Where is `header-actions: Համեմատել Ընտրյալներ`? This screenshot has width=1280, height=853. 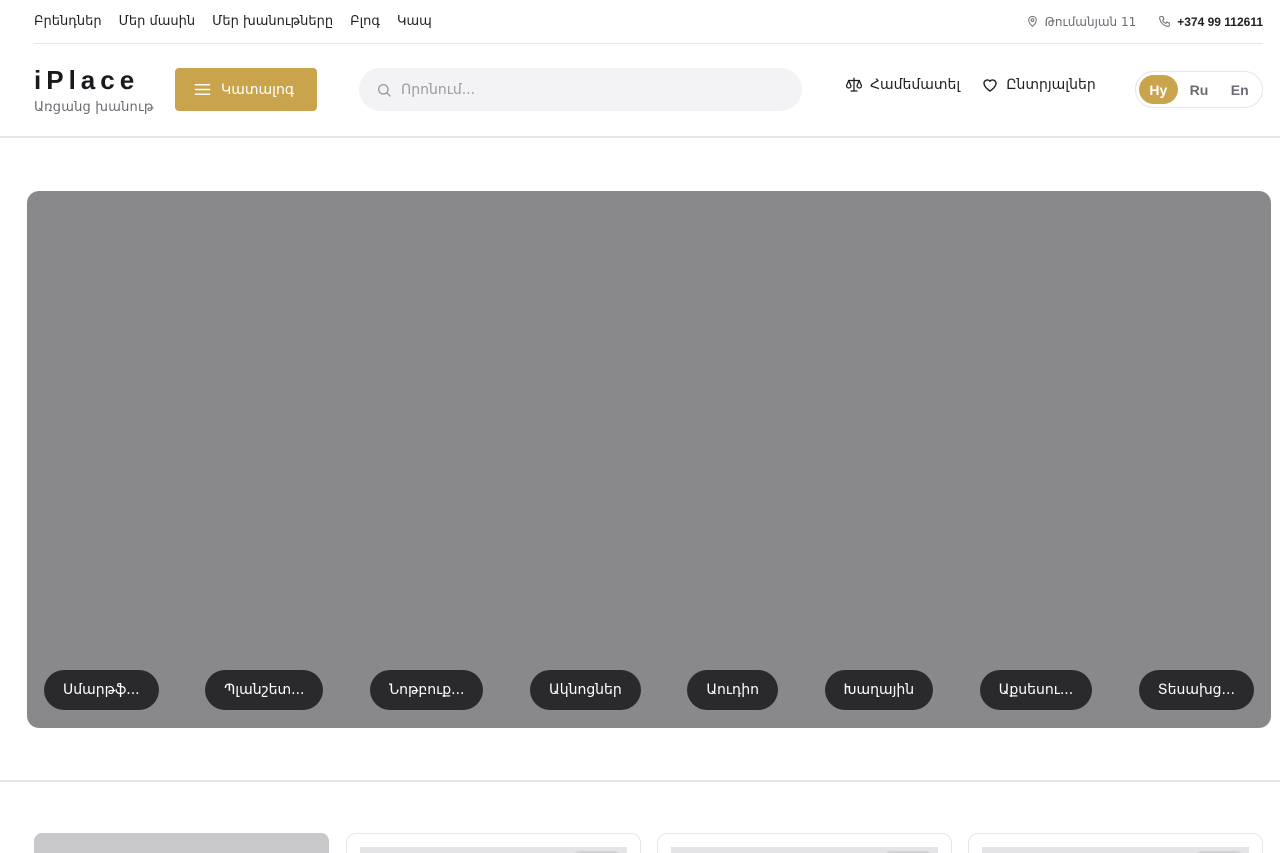 header-actions: Համեմատել Ընտրյալներ is located at coordinates (970, 85).